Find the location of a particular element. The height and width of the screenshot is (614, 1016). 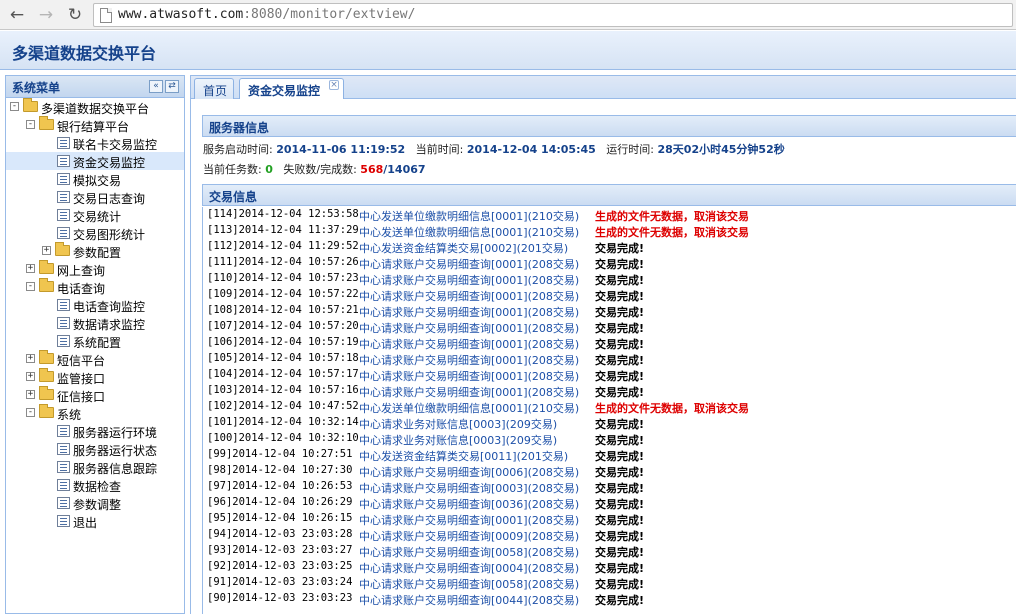

sidebar-item: + 征信接口 is located at coordinates (95, 395).